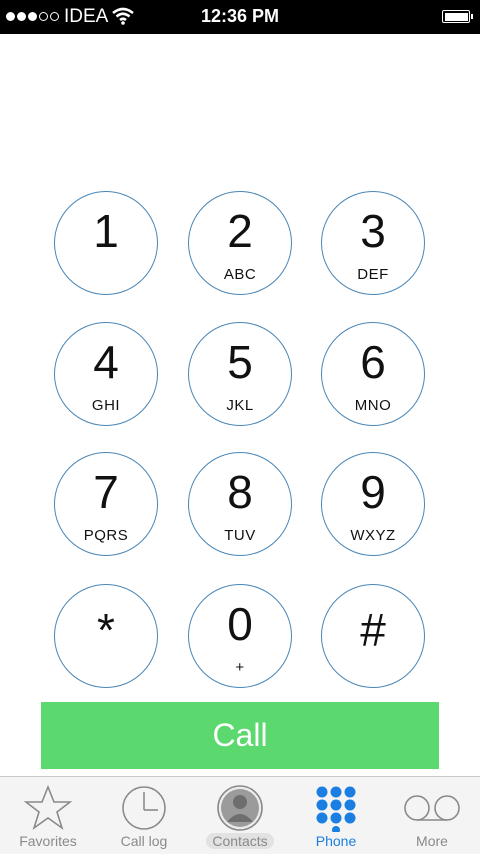 The height and width of the screenshot is (855, 480). What do you see at coordinates (106, 504) in the screenshot?
I see `key-7: 7 PQRS` at bounding box center [106, 504].